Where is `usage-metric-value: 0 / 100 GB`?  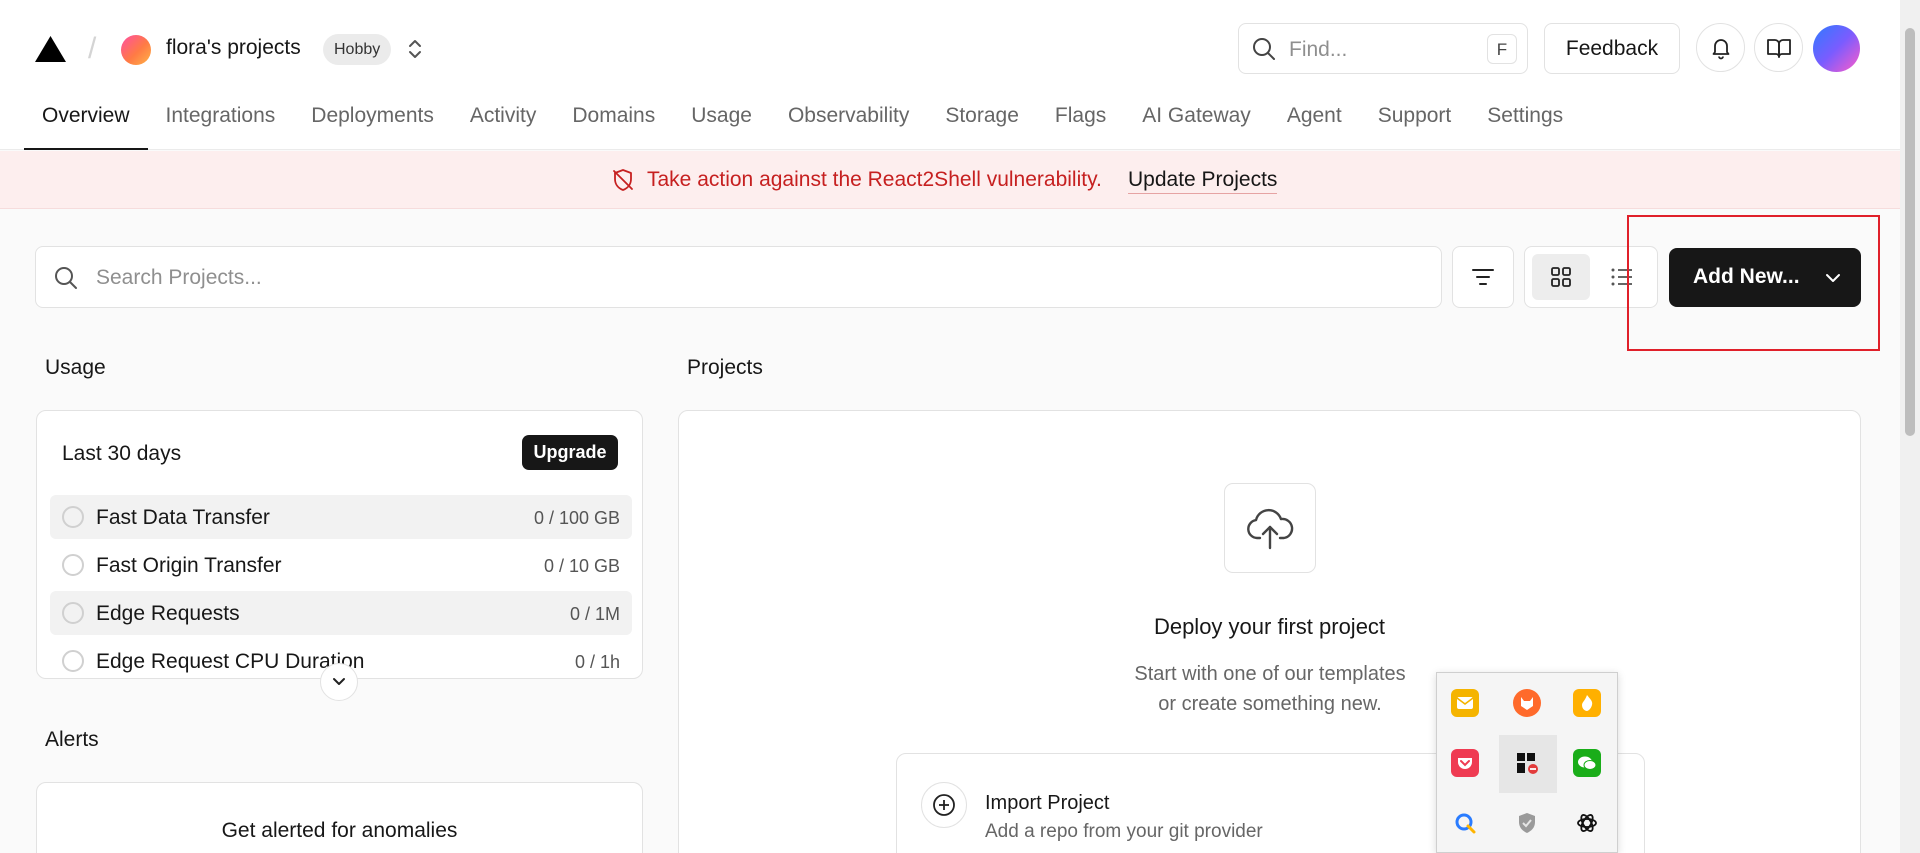
usage-metric-value: 0 / 100 GB is located at coordinates (576, 518).